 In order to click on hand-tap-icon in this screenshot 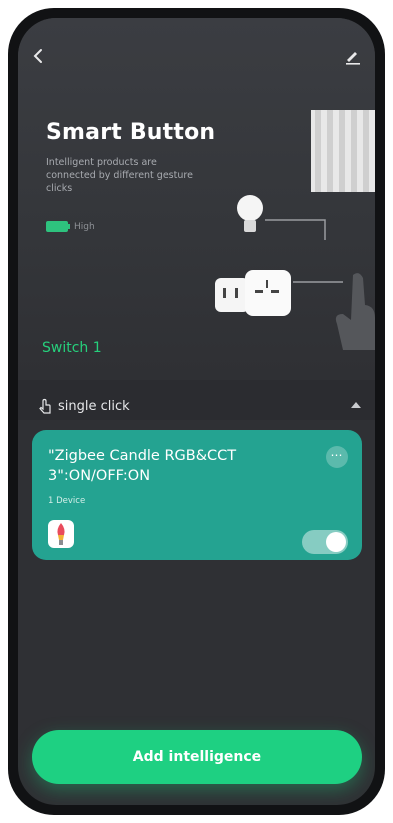, I will do `click(355, 311)`.